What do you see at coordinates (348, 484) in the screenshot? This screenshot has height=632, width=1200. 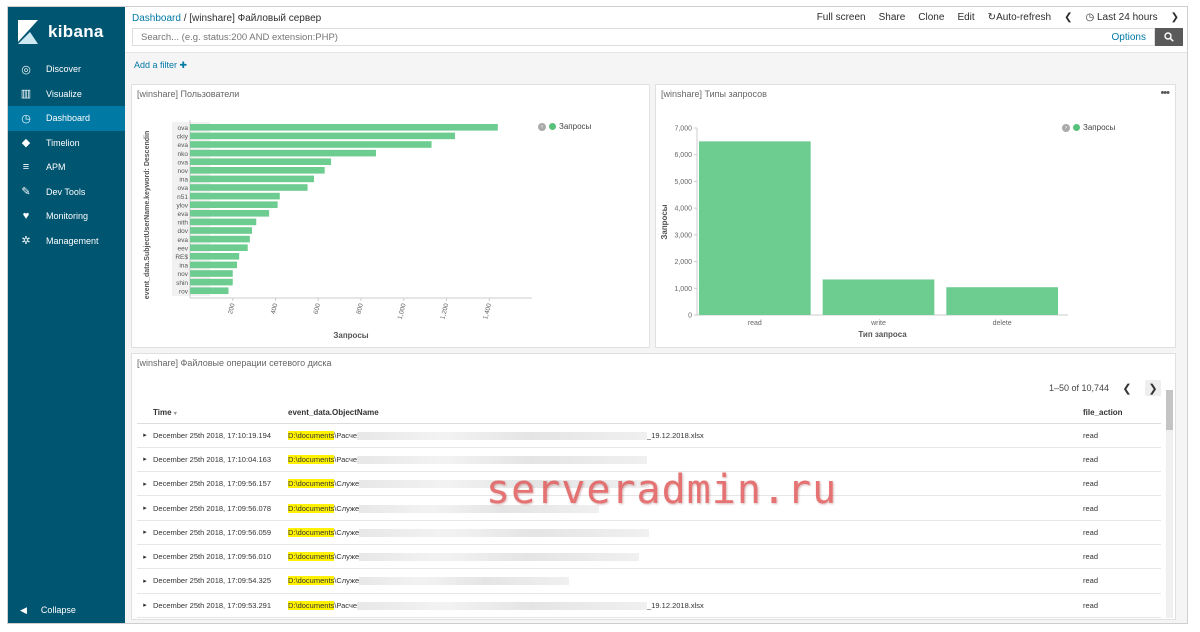 I see `file-name-start: Служе` at bounding box center [348, 484].